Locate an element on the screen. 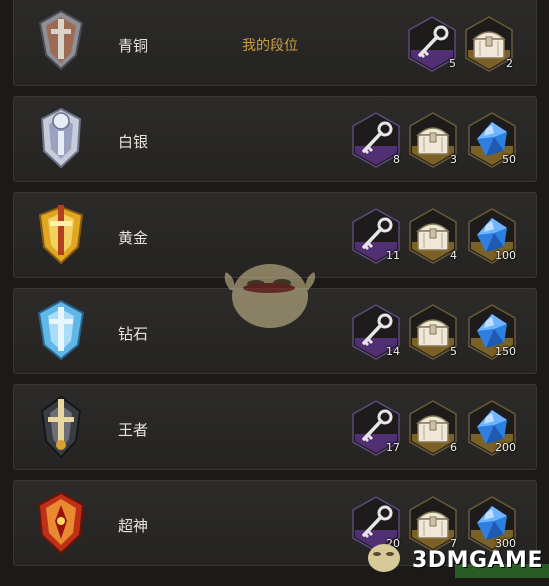 The height and width of the screenshot is (586, 549). silver-emblem-icon is located at coordinates (61, 139).